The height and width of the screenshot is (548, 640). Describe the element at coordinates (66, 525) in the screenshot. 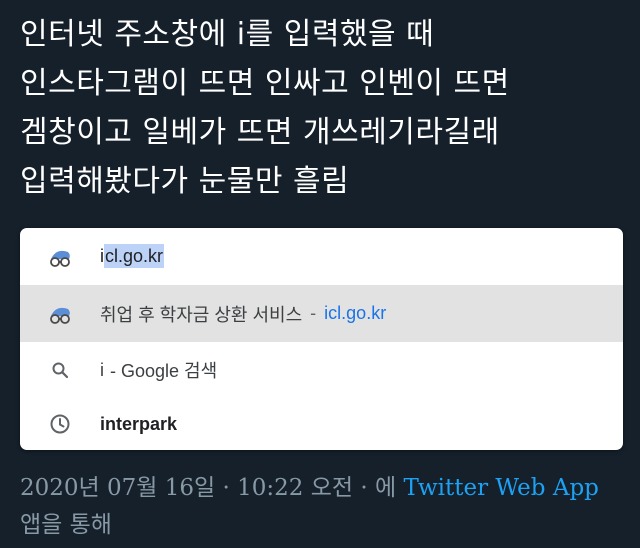

I see `via-suffix: 앱을 통해` at that location.